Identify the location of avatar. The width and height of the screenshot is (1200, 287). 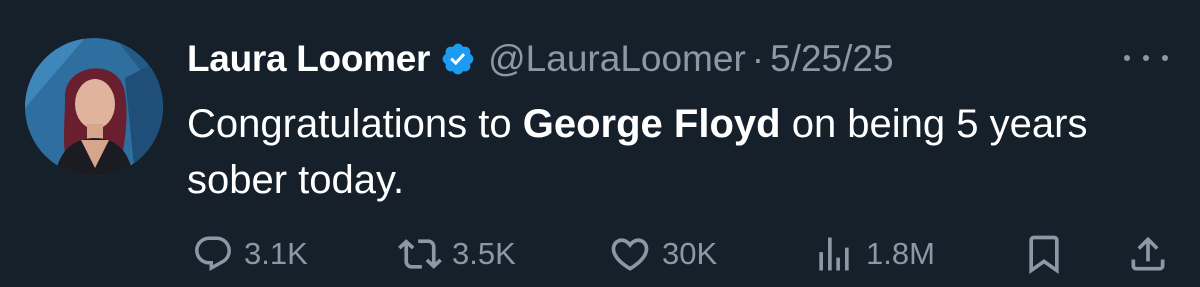
(94, 107).